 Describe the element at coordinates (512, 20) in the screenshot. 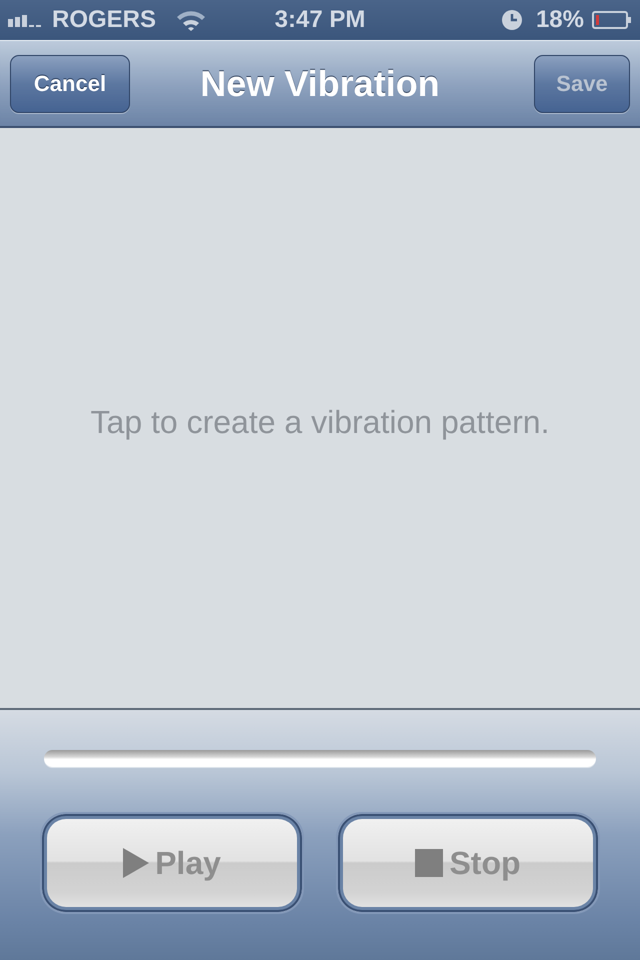

I see `clock-icon` at that location.